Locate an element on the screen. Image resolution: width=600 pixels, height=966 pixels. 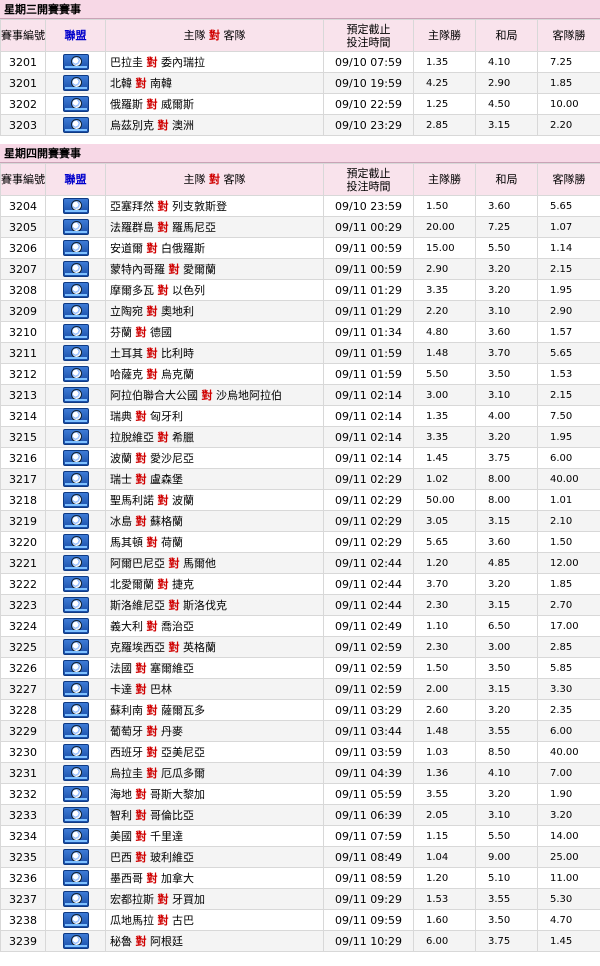
odds-home-win: 2.60 is located at coordinates (444, 710).